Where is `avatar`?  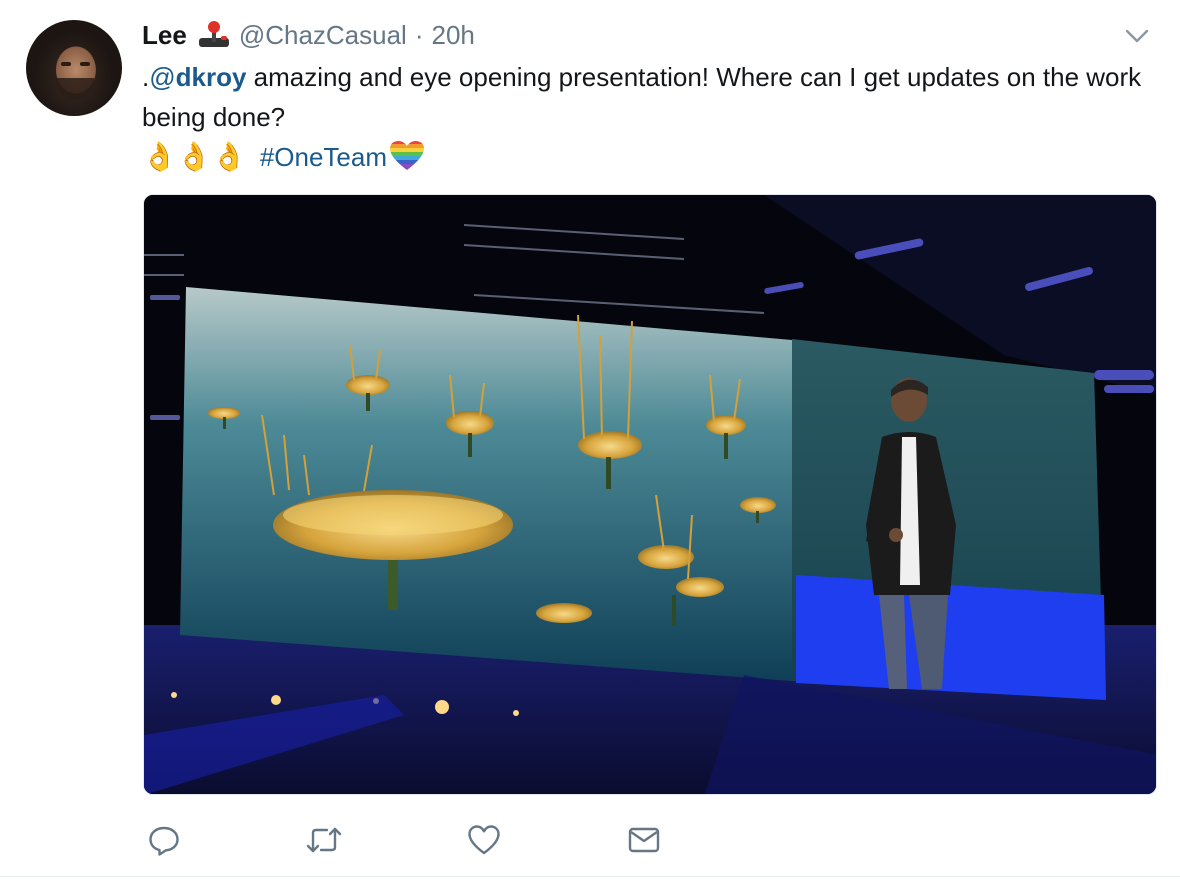
avatar is located at coordinates (74, 68).